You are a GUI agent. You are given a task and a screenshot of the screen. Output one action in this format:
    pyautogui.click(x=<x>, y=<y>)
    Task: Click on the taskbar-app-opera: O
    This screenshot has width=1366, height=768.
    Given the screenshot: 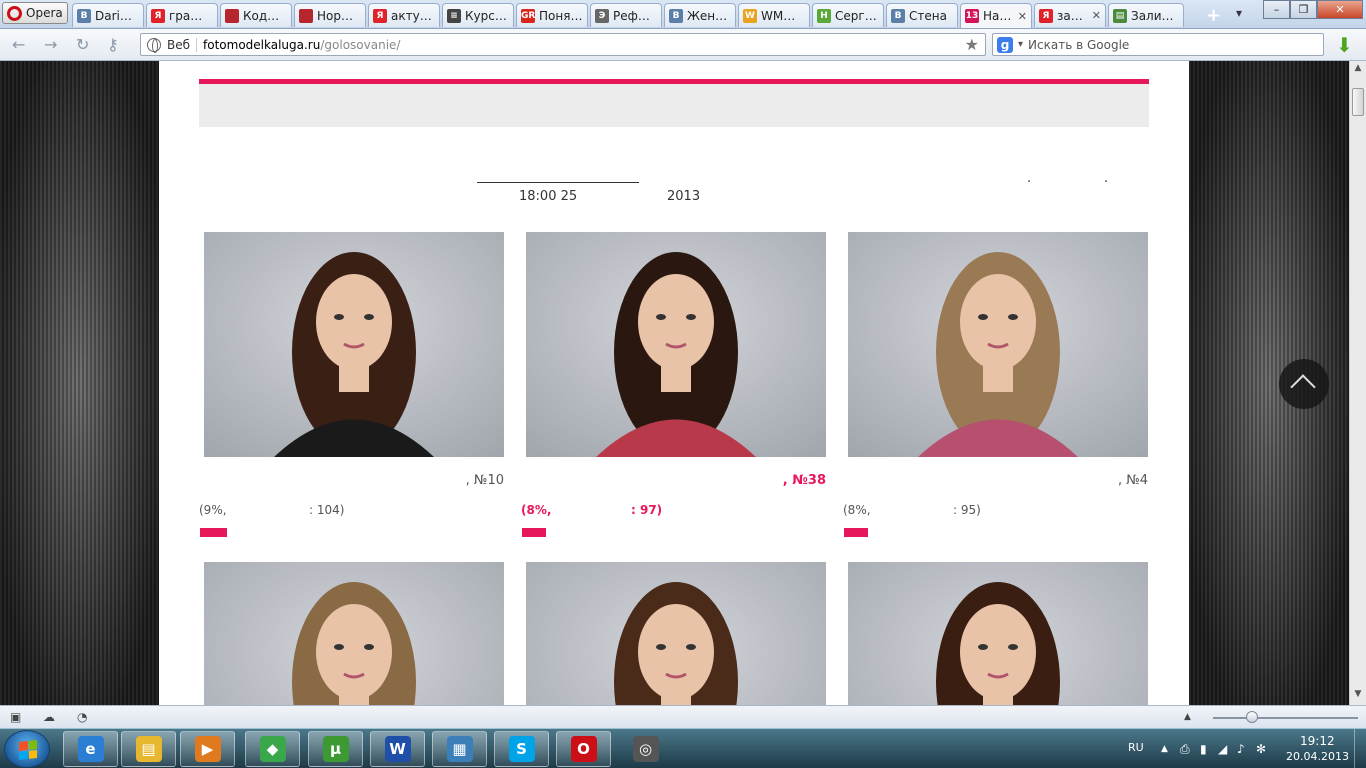 What is the action you would take?
    pyautogui.click(x=583, y=749)
    